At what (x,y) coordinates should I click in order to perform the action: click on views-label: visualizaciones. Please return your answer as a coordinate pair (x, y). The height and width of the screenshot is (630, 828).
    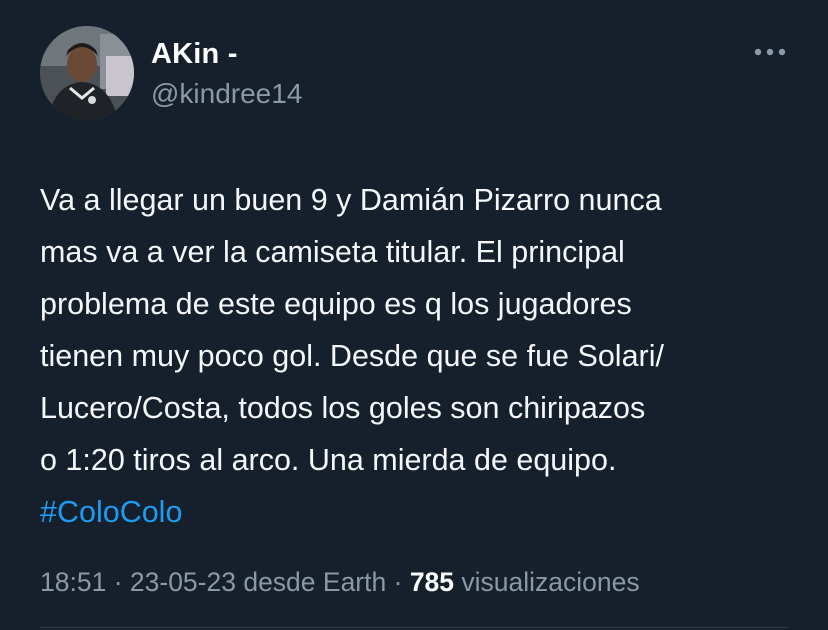
    Looking at the image, I should click on (547, 582).